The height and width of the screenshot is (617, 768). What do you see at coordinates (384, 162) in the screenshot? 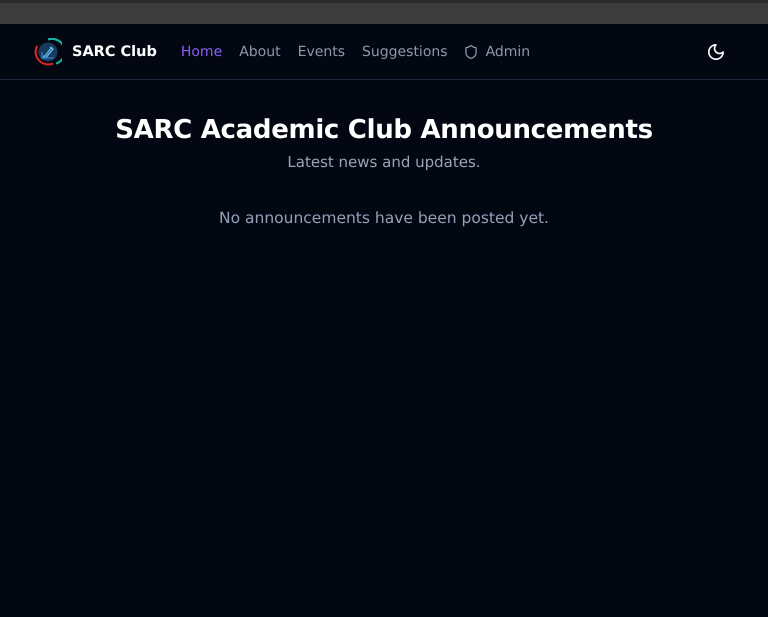
I see `page-subtitle: Latest news and updates.` at bounding box center [384, 162].